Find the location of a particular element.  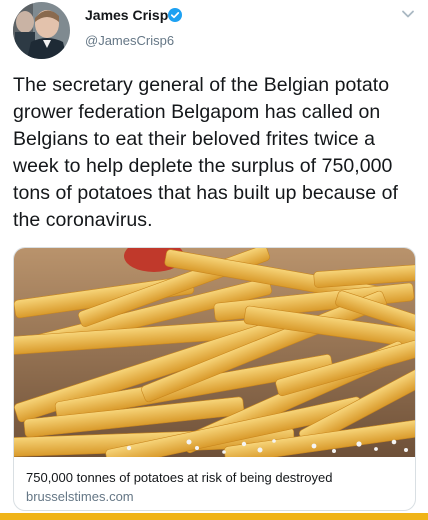

verified-badge-icon is located at coordinates (175, 15).